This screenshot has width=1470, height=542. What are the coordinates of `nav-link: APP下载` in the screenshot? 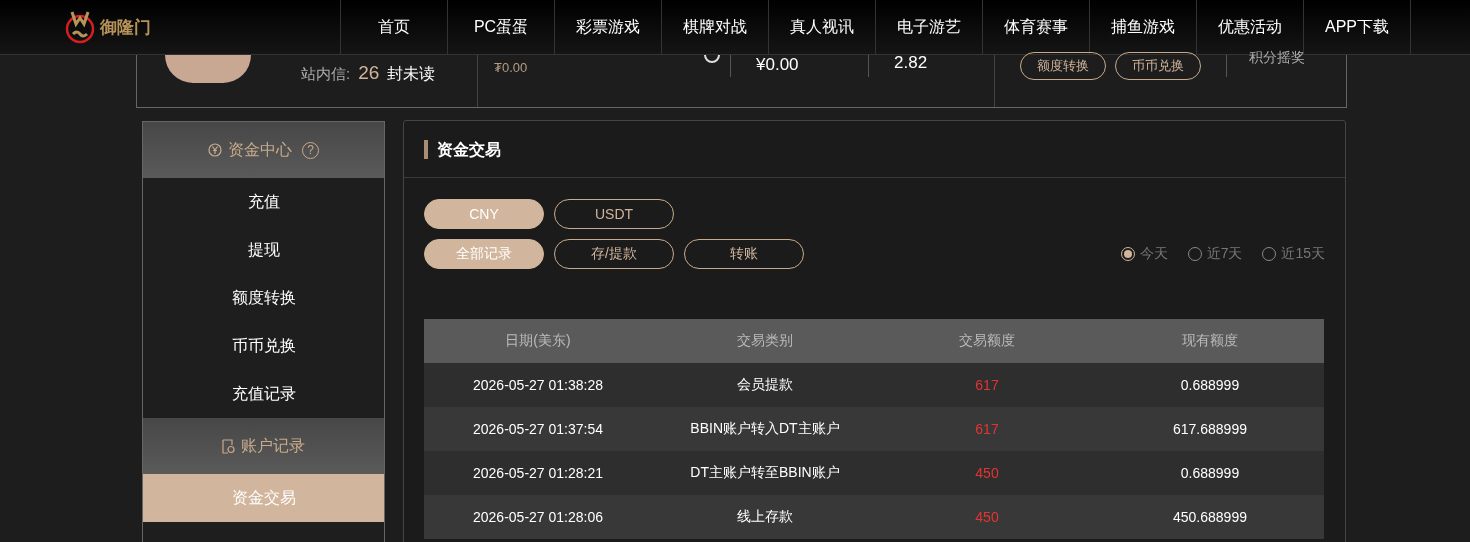 It's located at (1356, 27).